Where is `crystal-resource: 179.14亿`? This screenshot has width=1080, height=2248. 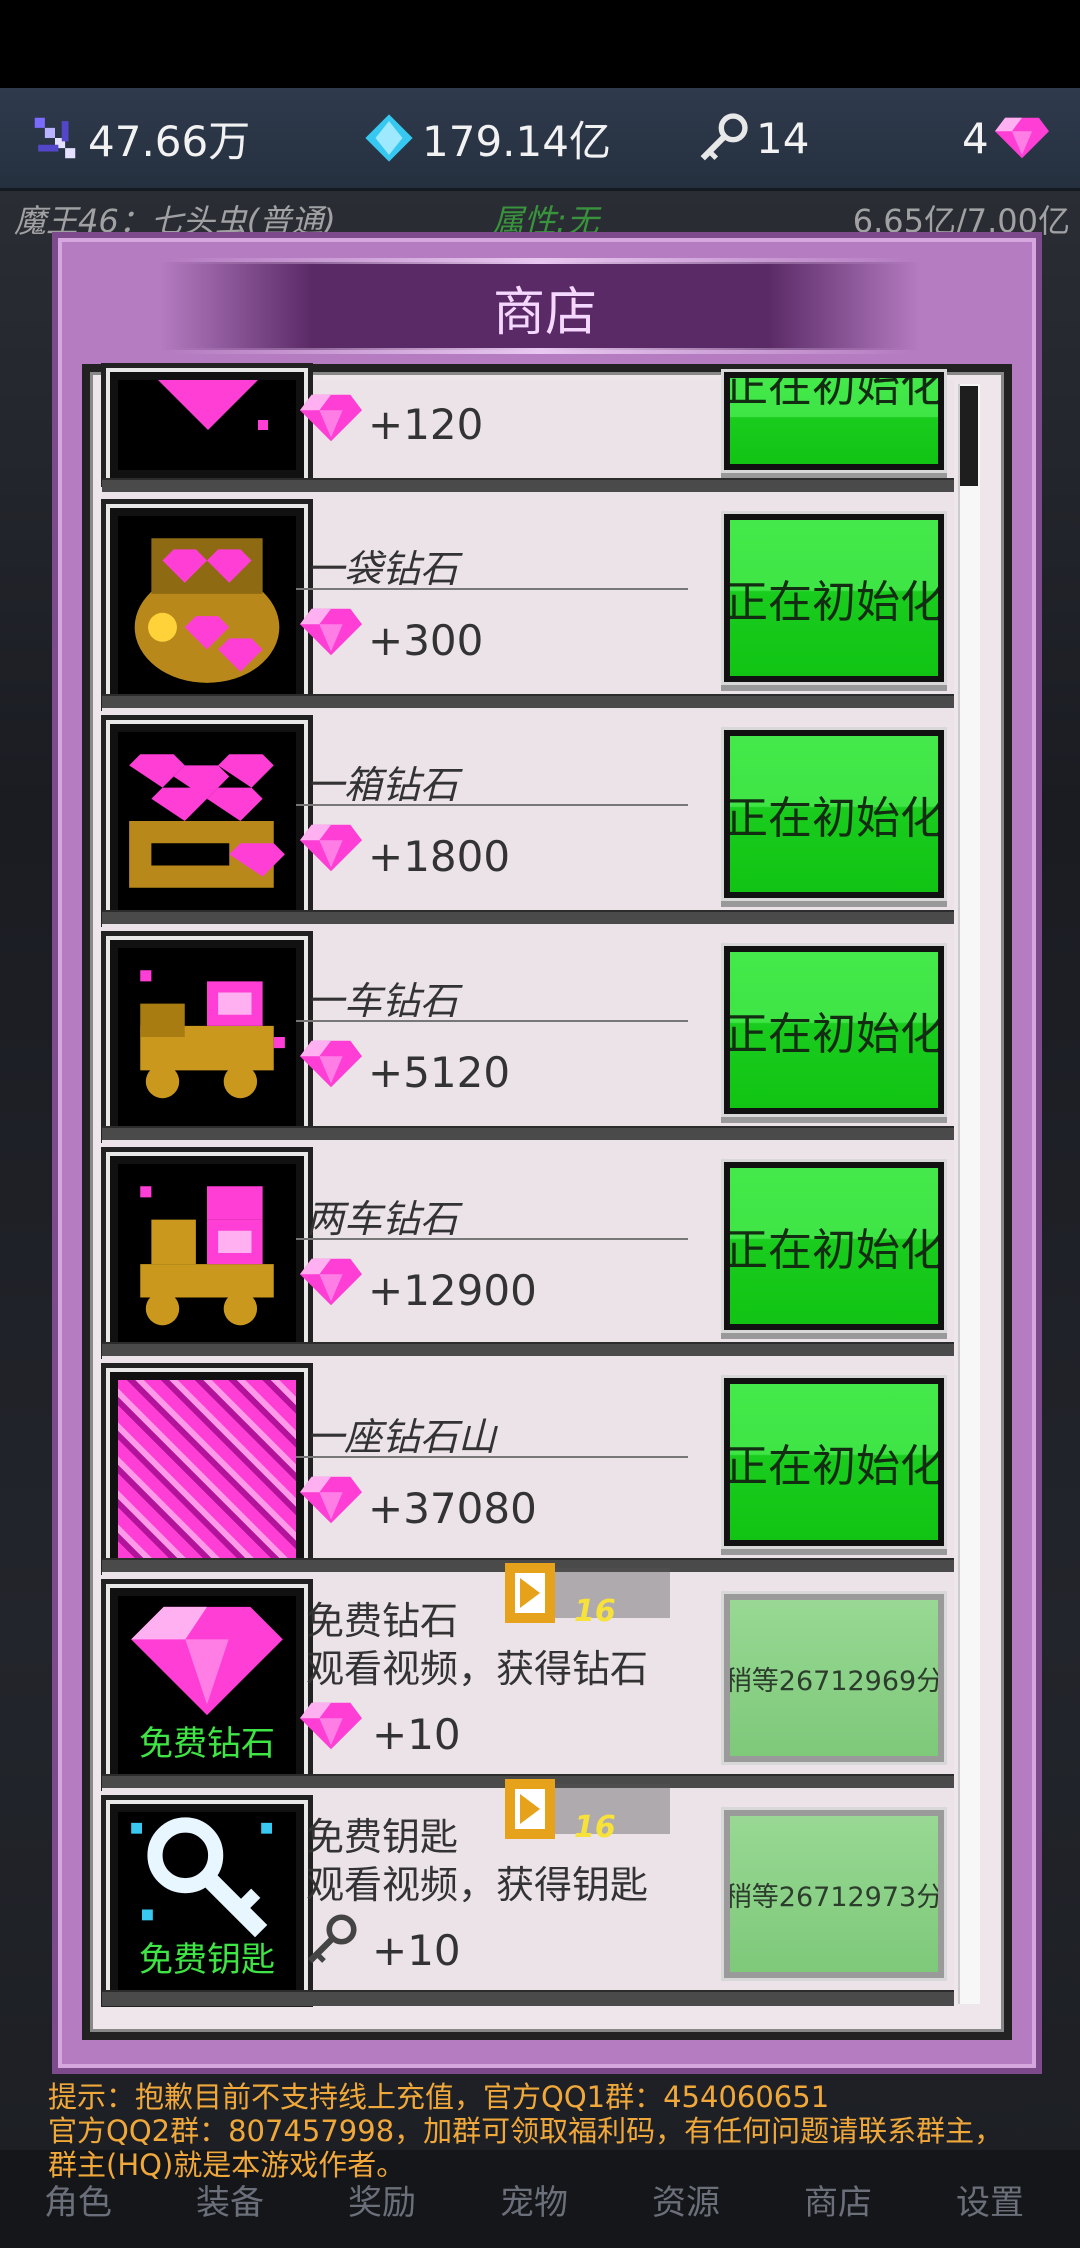 crystal-resource: 179.14亿 is located at coordinates (486, 138).